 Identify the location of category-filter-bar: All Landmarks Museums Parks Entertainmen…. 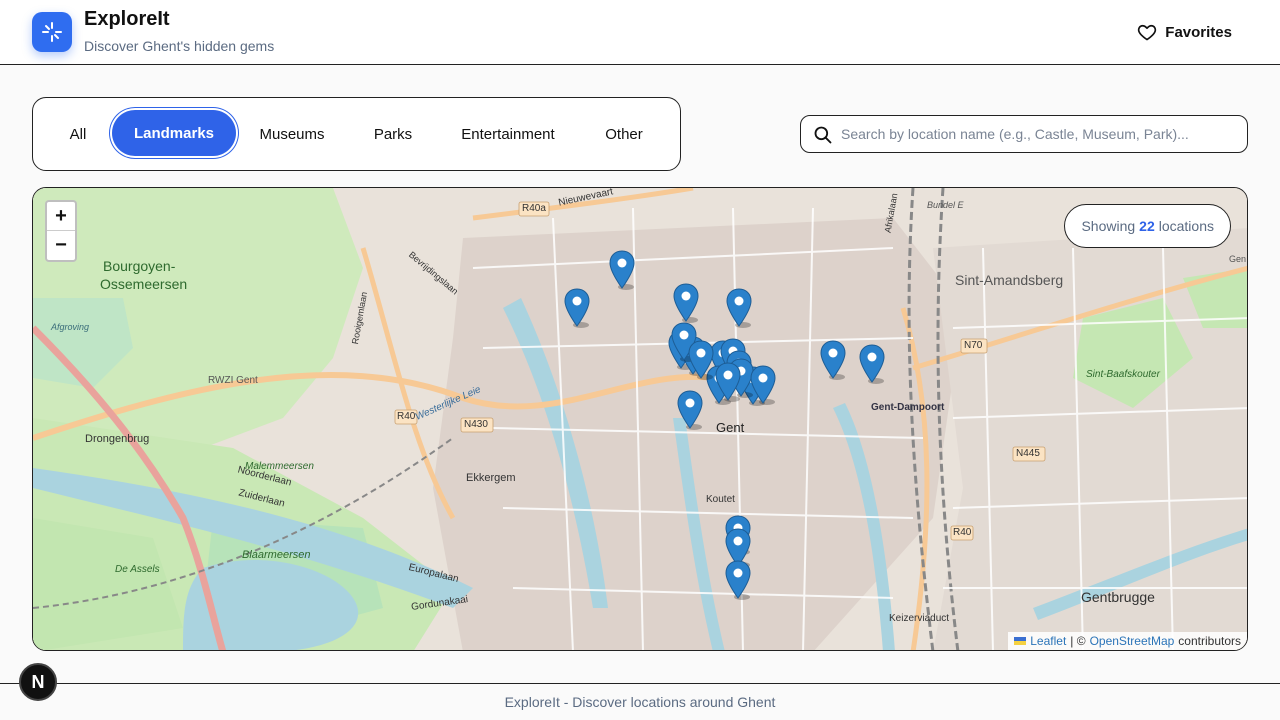
(356, 134).